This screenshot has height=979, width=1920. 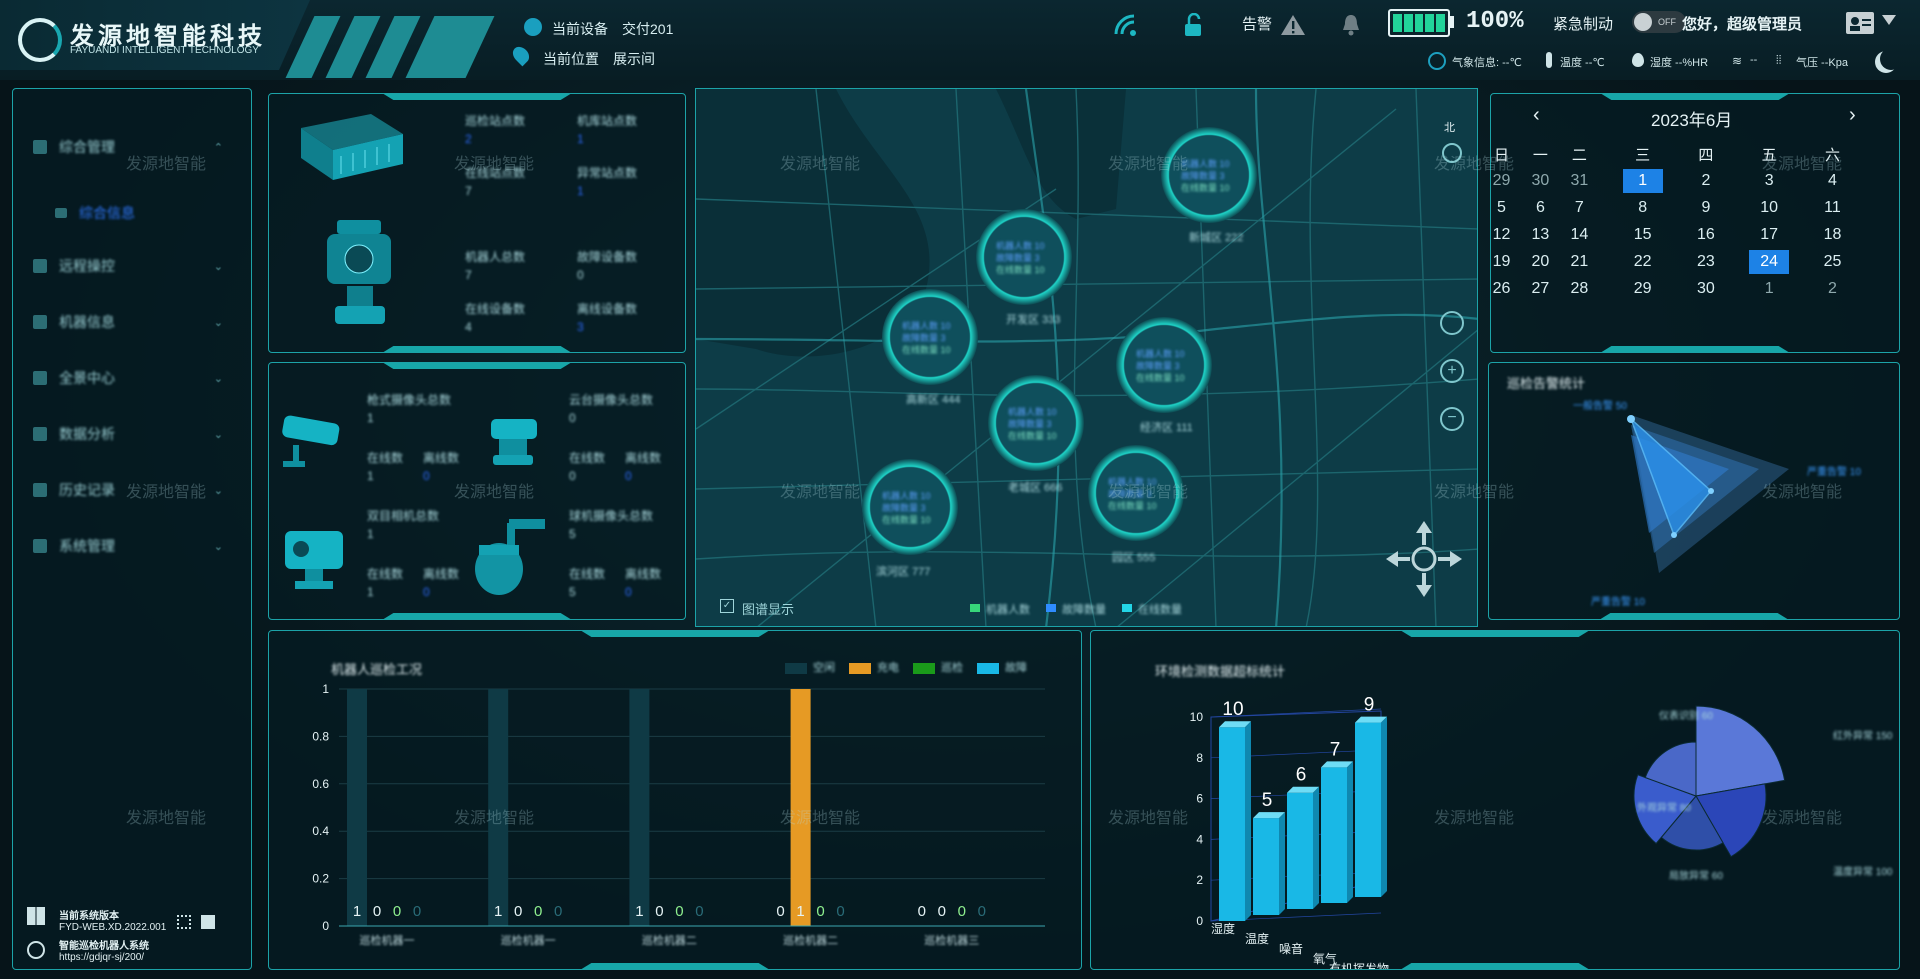 What do you see at coordinates (1832, 261) in the screenshot?
I see `calendar-day: 25` at bounding box center [1832, 261].